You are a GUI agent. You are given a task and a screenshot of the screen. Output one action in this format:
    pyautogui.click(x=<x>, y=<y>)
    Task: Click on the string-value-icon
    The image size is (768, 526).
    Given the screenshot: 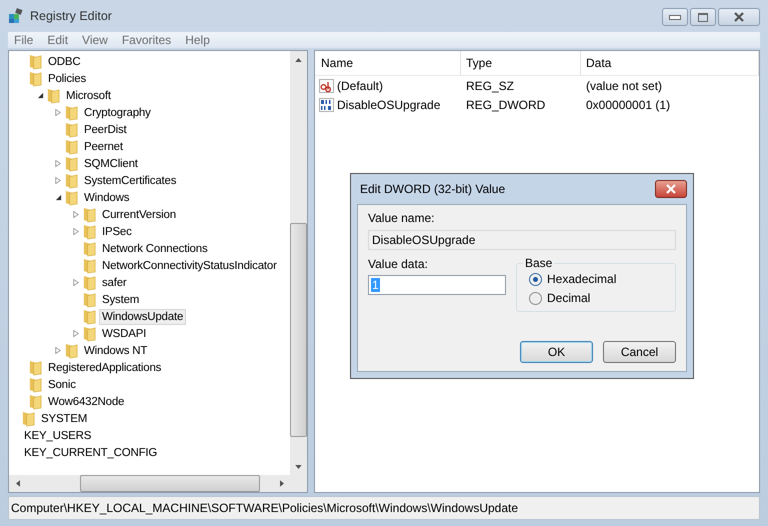 What is the action you would take?
    pyautogui.click(x=327, y=86)
    